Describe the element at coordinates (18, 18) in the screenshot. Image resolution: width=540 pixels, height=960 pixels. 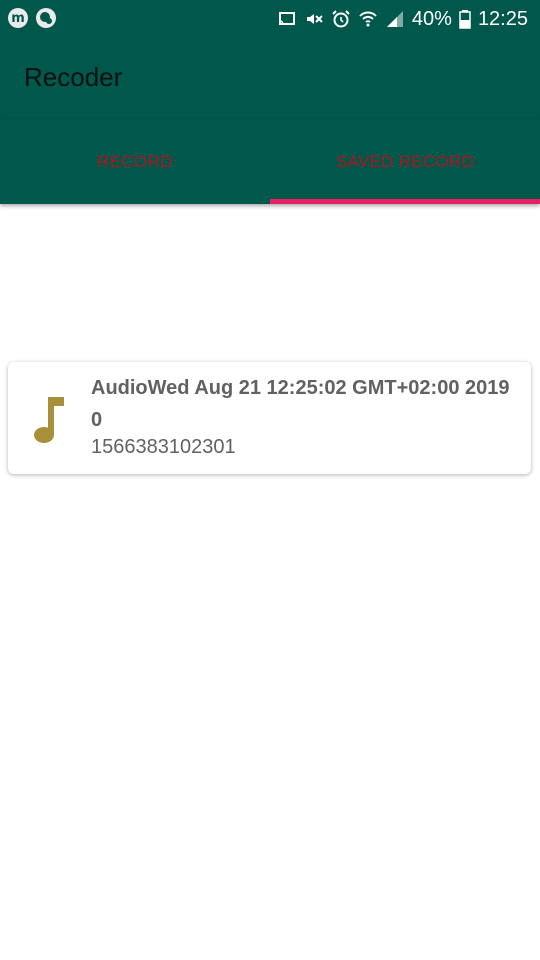
I see `m-notification-icon: m` at that location.